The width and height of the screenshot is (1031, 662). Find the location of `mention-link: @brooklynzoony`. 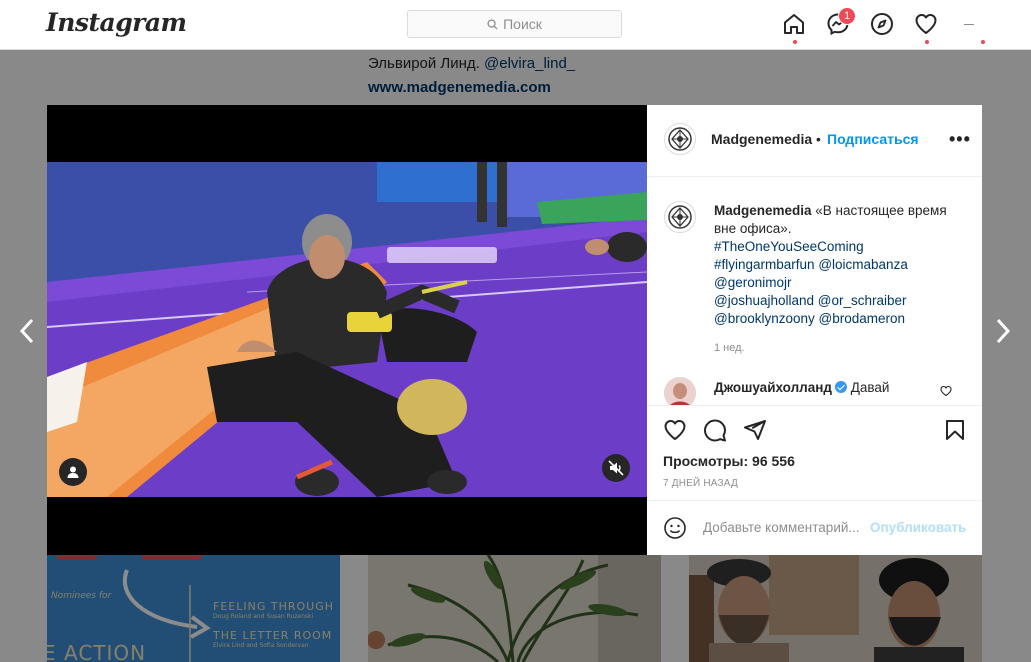

mention-link: @brooklynzoony is located at coordinates (764, 318).